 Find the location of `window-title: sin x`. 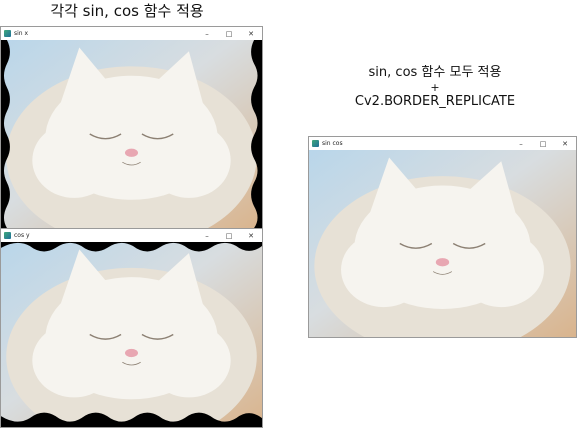

window-title: sin x is located at coordinates (21, 33).